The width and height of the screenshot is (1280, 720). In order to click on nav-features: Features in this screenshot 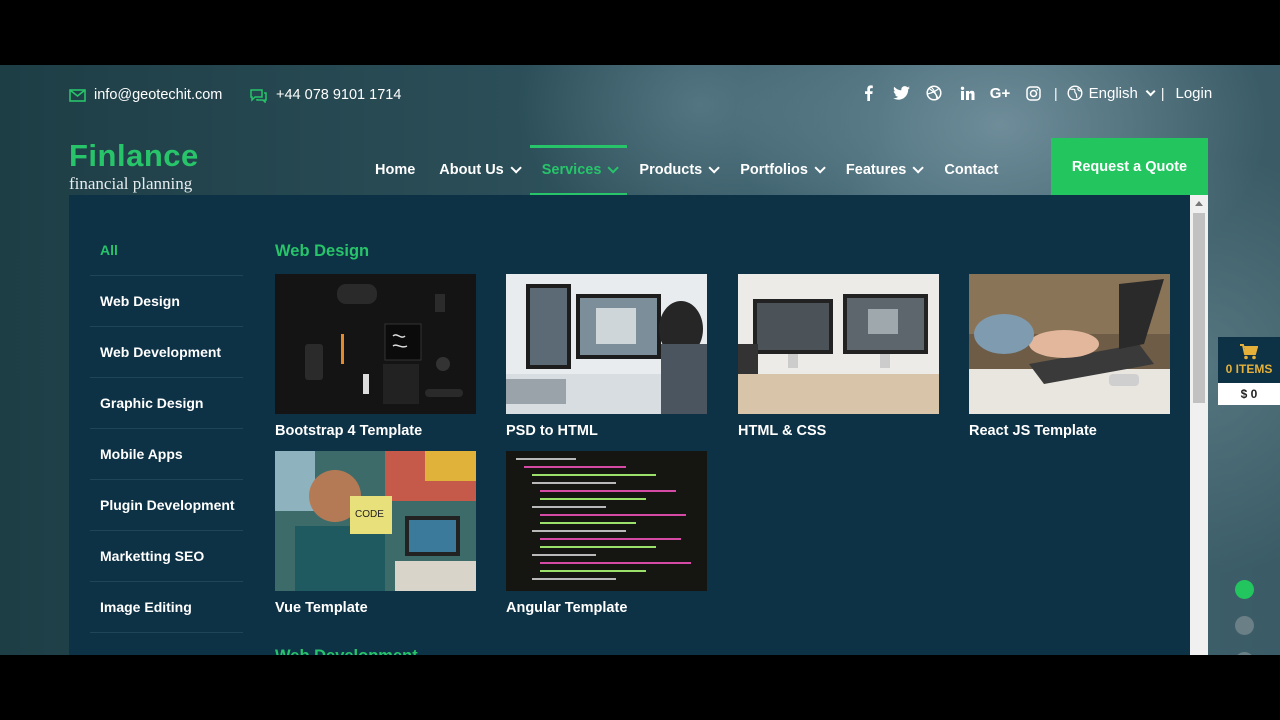, I will do `click(883, 170)`.